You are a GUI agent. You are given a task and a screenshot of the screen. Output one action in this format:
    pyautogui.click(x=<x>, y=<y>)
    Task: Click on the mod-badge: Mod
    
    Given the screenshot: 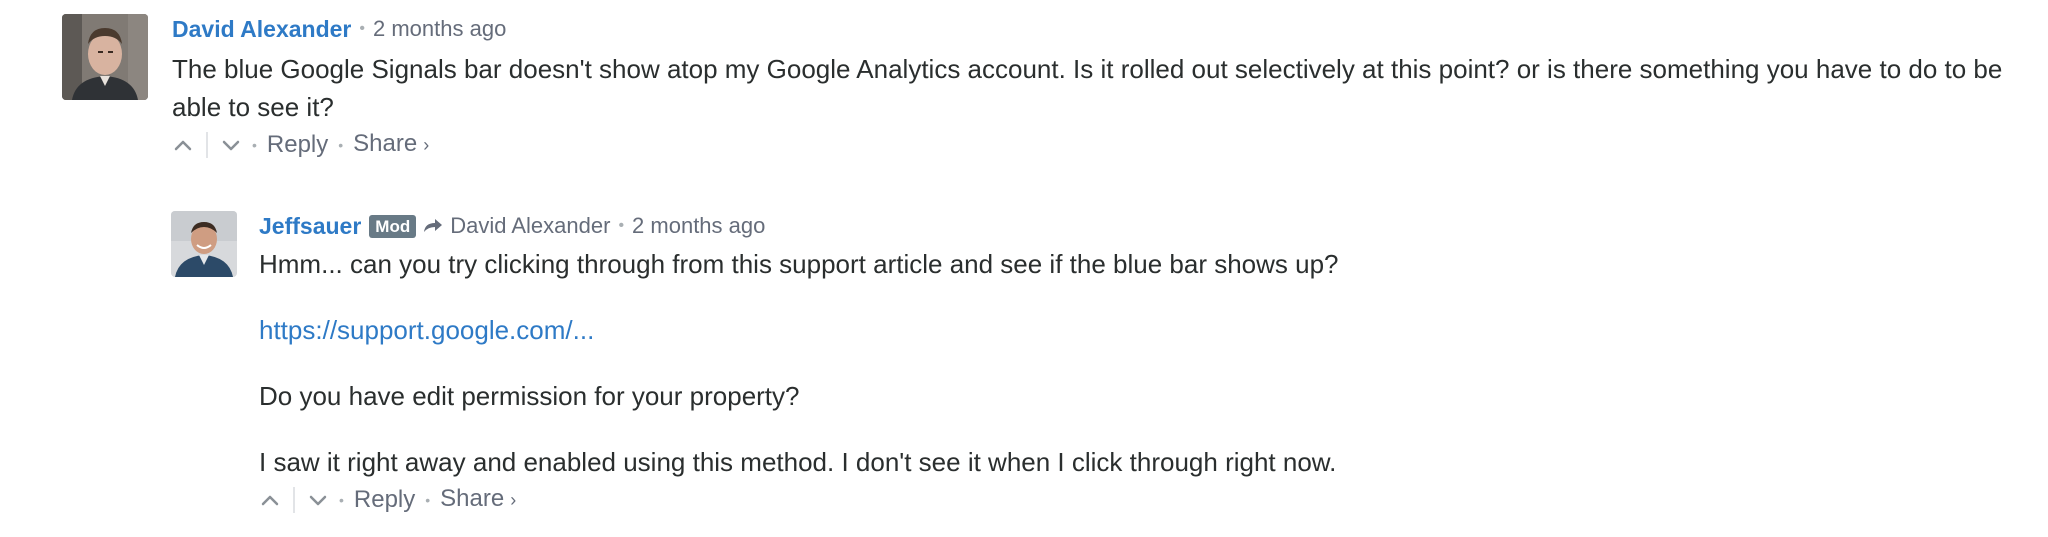 What is the action you would take?
    pyautogui.click(x=393, y=226)
    